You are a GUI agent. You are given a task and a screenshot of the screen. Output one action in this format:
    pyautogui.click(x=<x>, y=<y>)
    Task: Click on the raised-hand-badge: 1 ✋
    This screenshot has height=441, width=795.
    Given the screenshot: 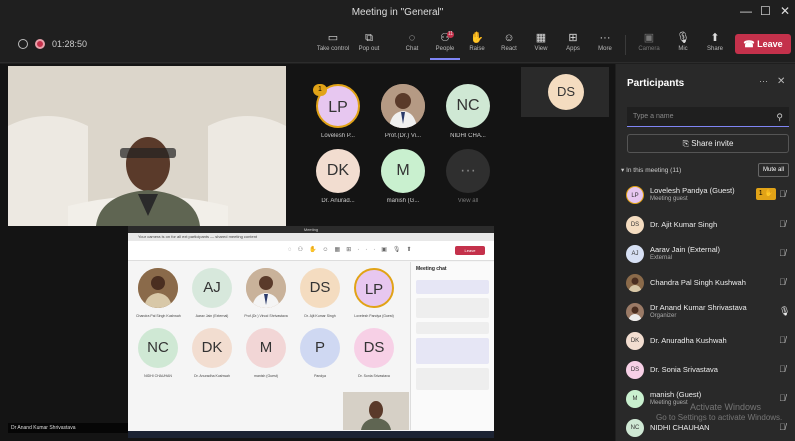 What is the action you would take?
    pyautogui.click(x=766, y=194)
    